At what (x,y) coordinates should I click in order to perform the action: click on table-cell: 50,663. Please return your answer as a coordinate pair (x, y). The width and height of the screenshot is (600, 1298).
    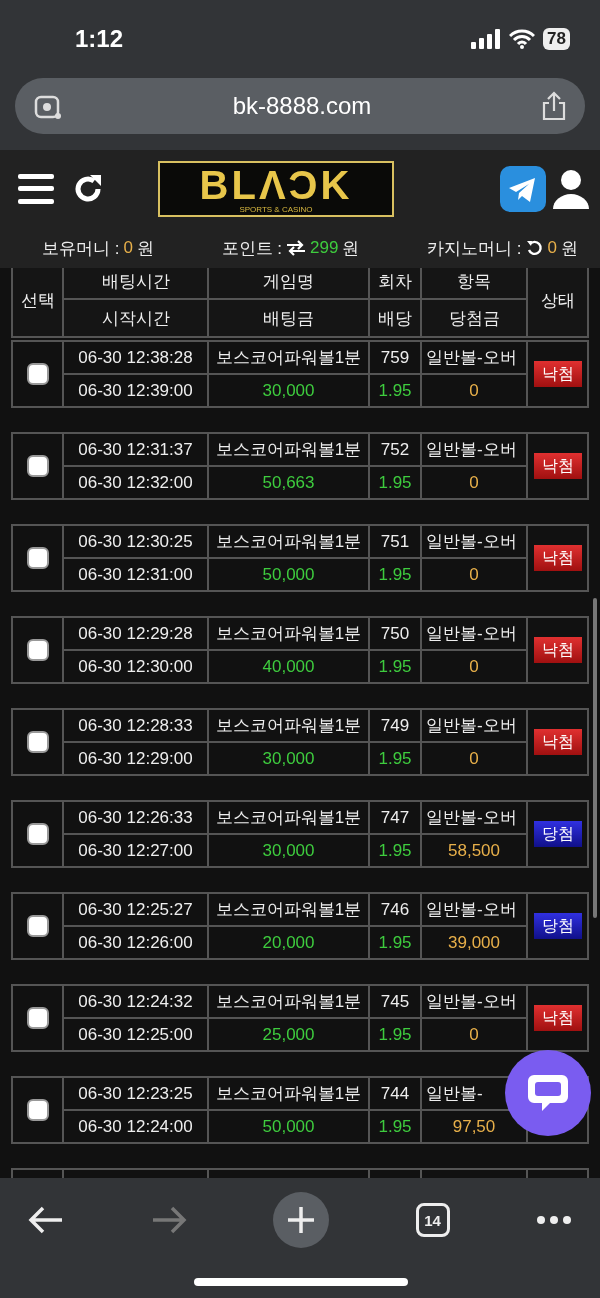
    Looking at the image, I should click on (288, 482).